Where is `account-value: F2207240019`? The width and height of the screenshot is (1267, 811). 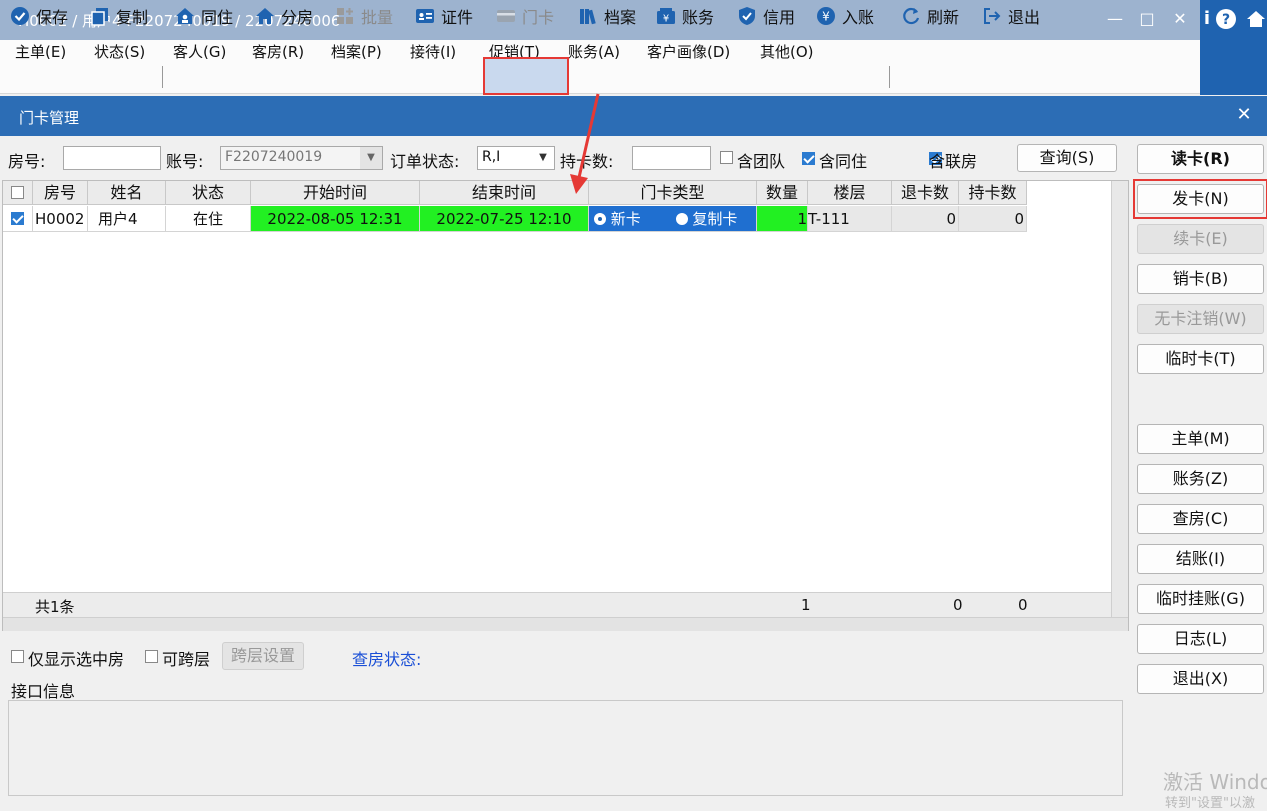
account-value: F2207240019 is located at coordinates (274, 157).